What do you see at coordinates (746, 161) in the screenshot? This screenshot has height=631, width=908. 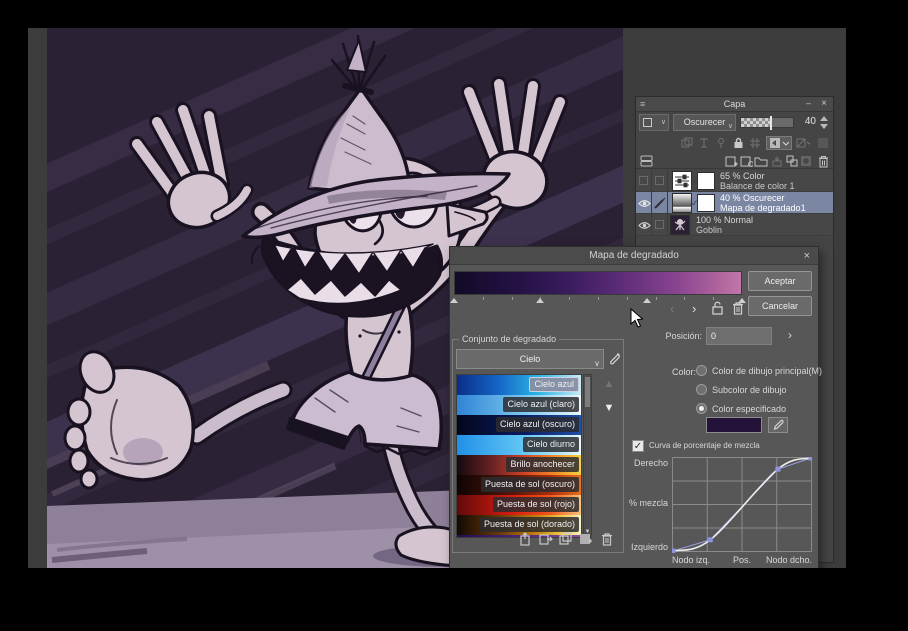 I see `new-vector-layer-icon` at bounding box center [746, 161].